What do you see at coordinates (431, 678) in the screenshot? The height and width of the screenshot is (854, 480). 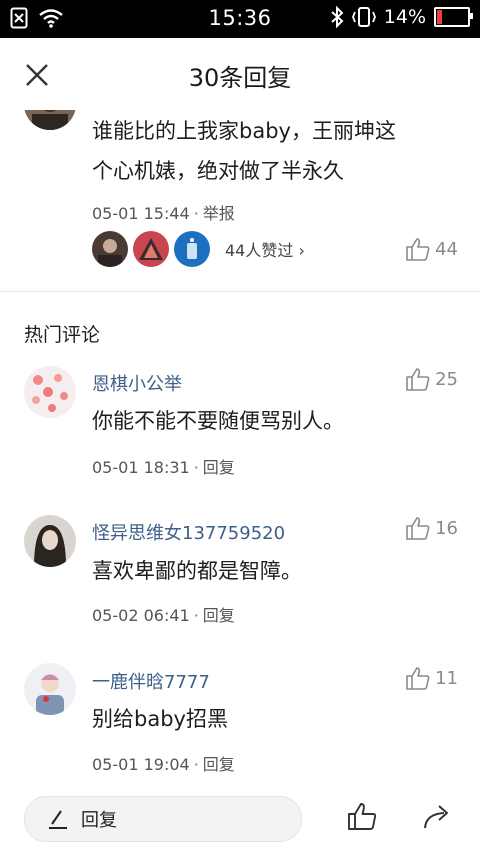 I see `comment-like: 11` at bounding box center [431, 678].